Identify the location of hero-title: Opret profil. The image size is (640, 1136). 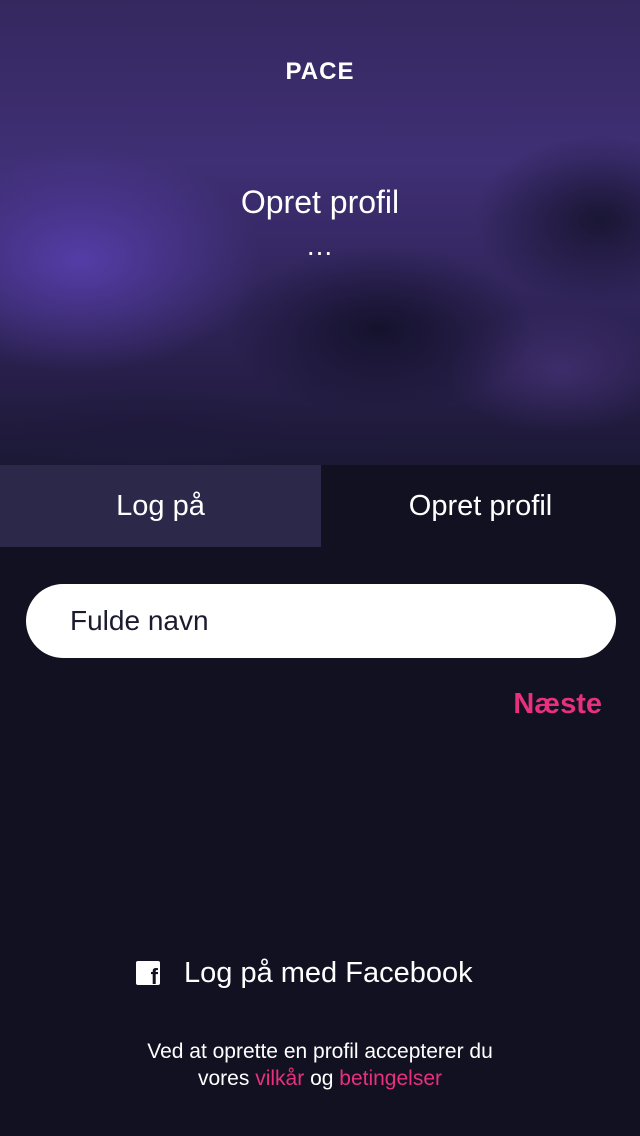
(320, 202).